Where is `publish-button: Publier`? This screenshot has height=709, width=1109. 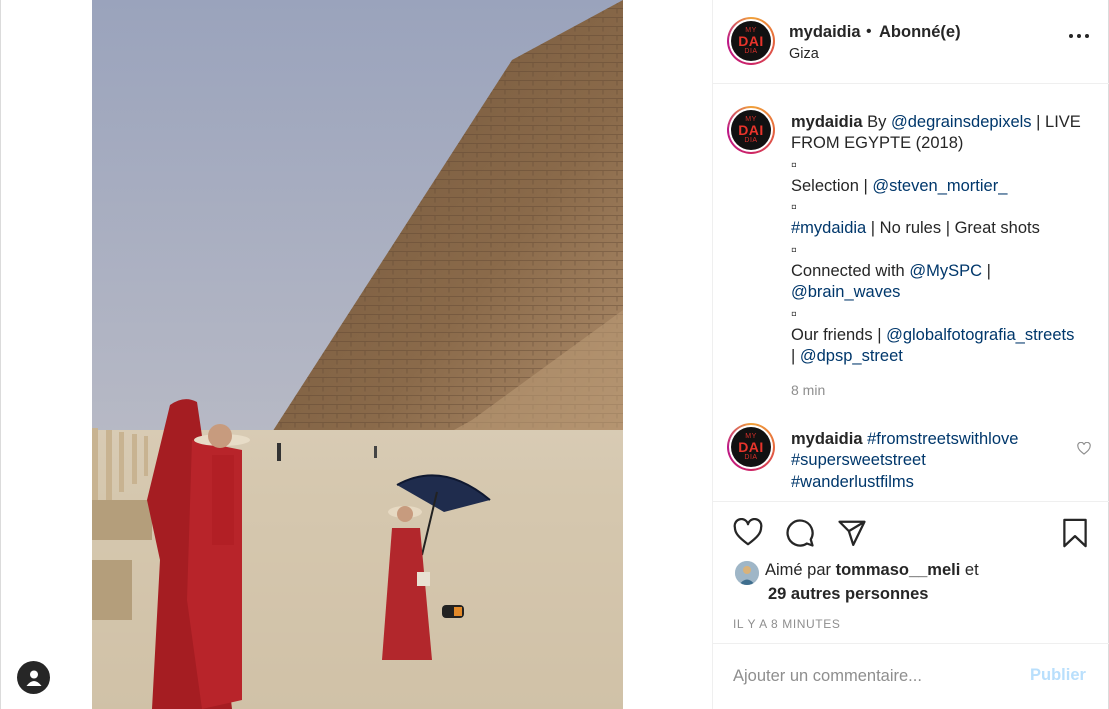
publish-button: Publier is located at coordinates (1058, 675).